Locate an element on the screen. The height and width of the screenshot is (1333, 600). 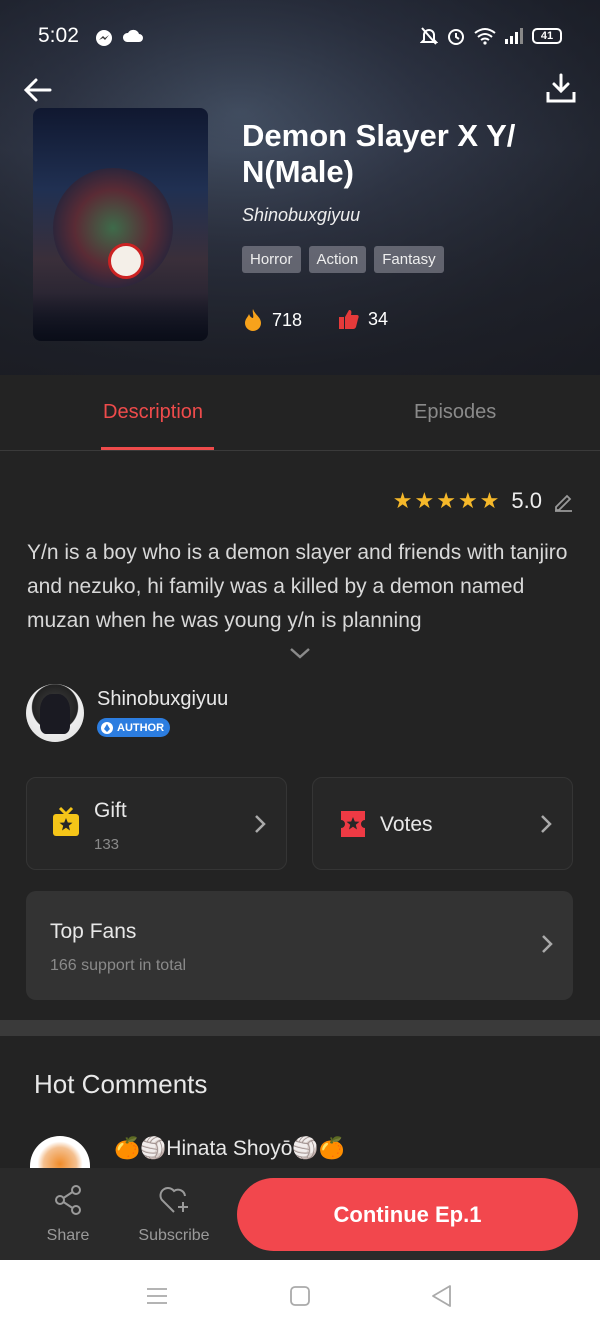
rating: ★ ★ ★ ★ ★ 5.0 is located at coordinates (483, 501).